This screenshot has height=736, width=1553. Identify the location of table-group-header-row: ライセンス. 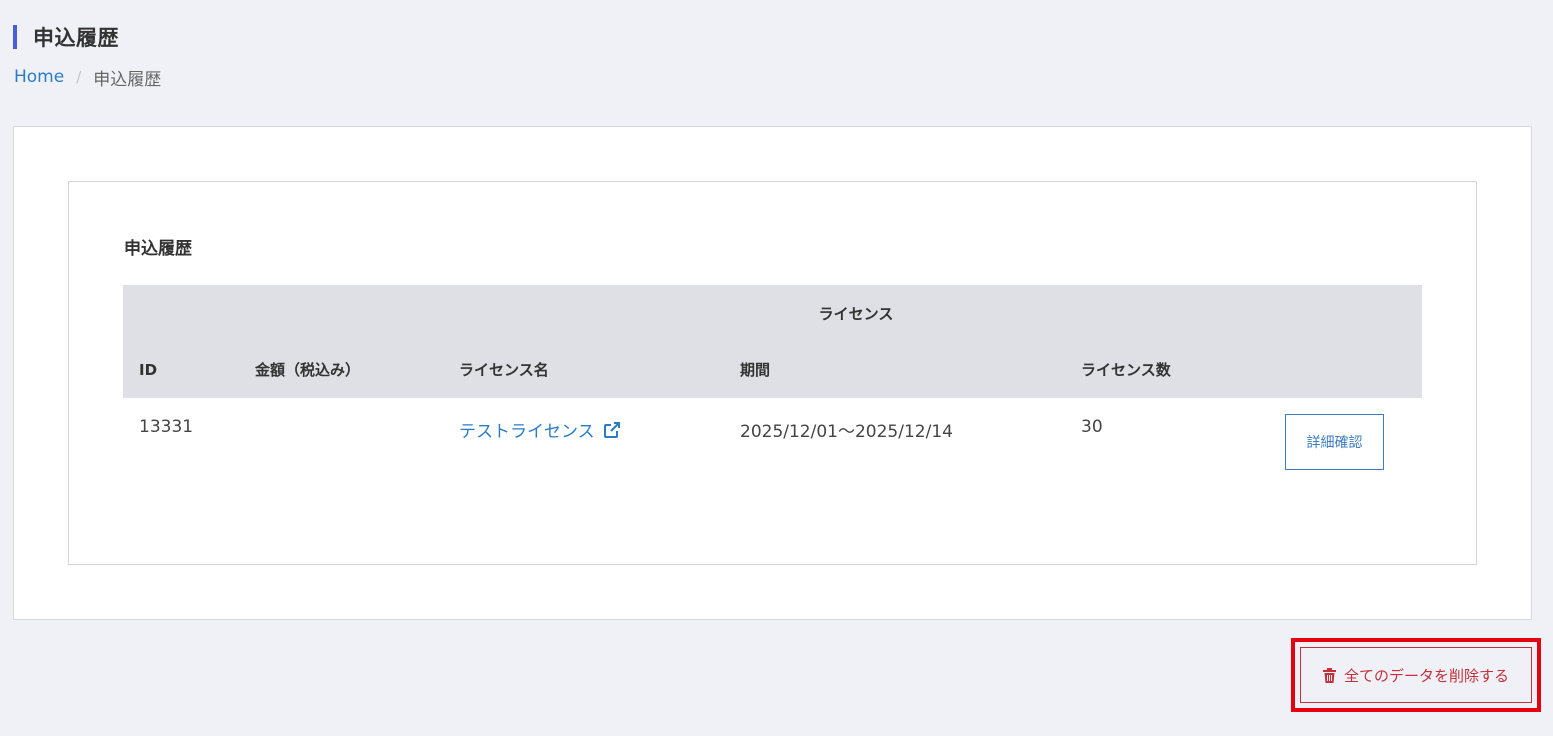
(773, 313).